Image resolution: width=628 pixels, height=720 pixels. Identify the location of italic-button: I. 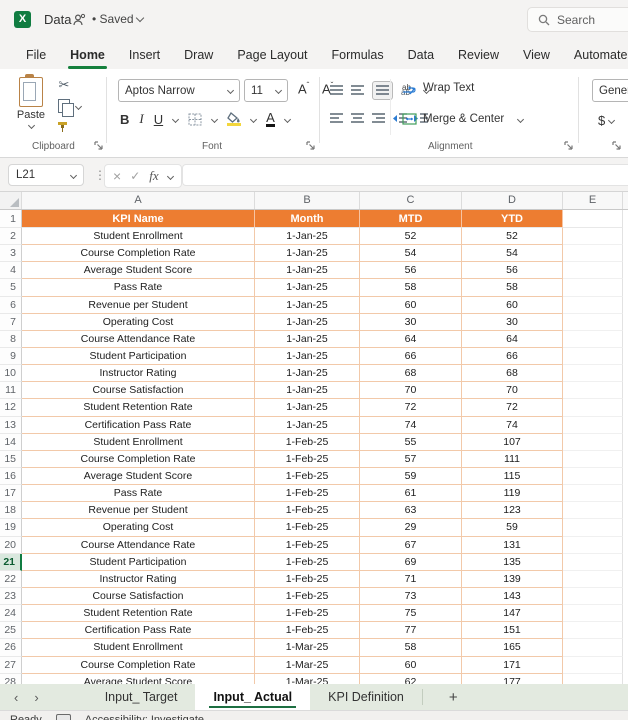
(141, 119).